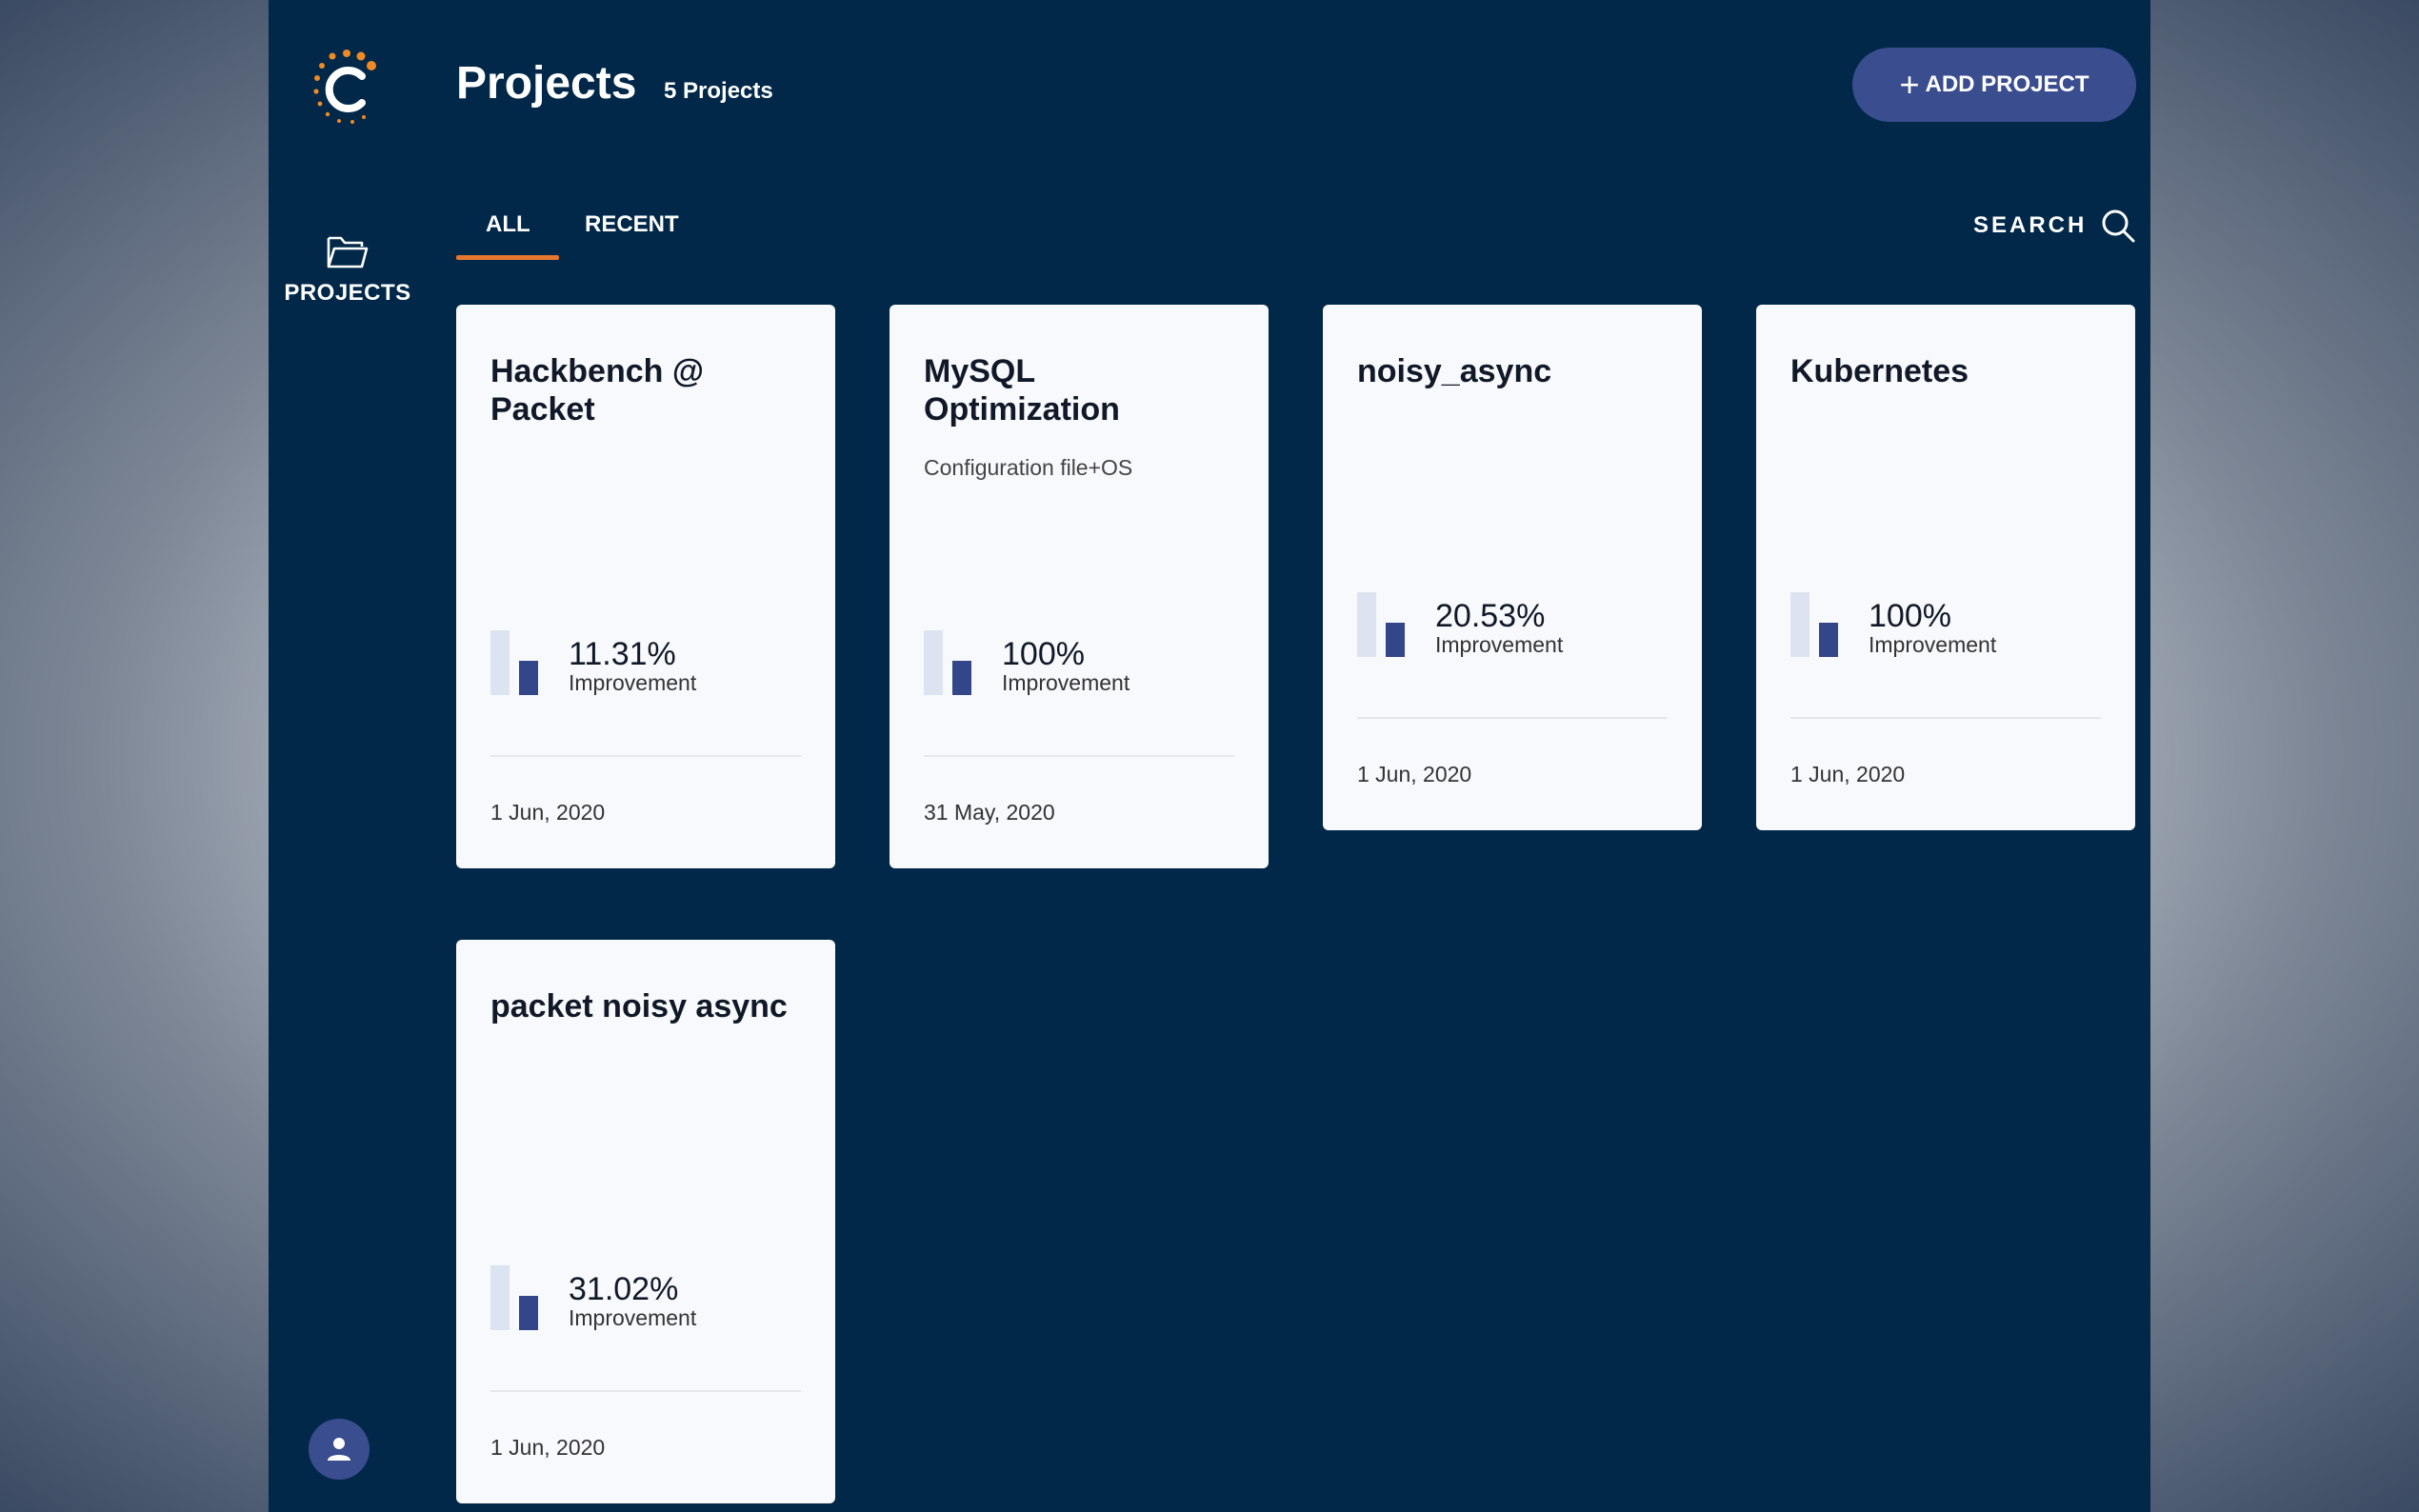  Describe the element at coordinates (2118, 226) in the screenshot. I see `search-icon` at that location.